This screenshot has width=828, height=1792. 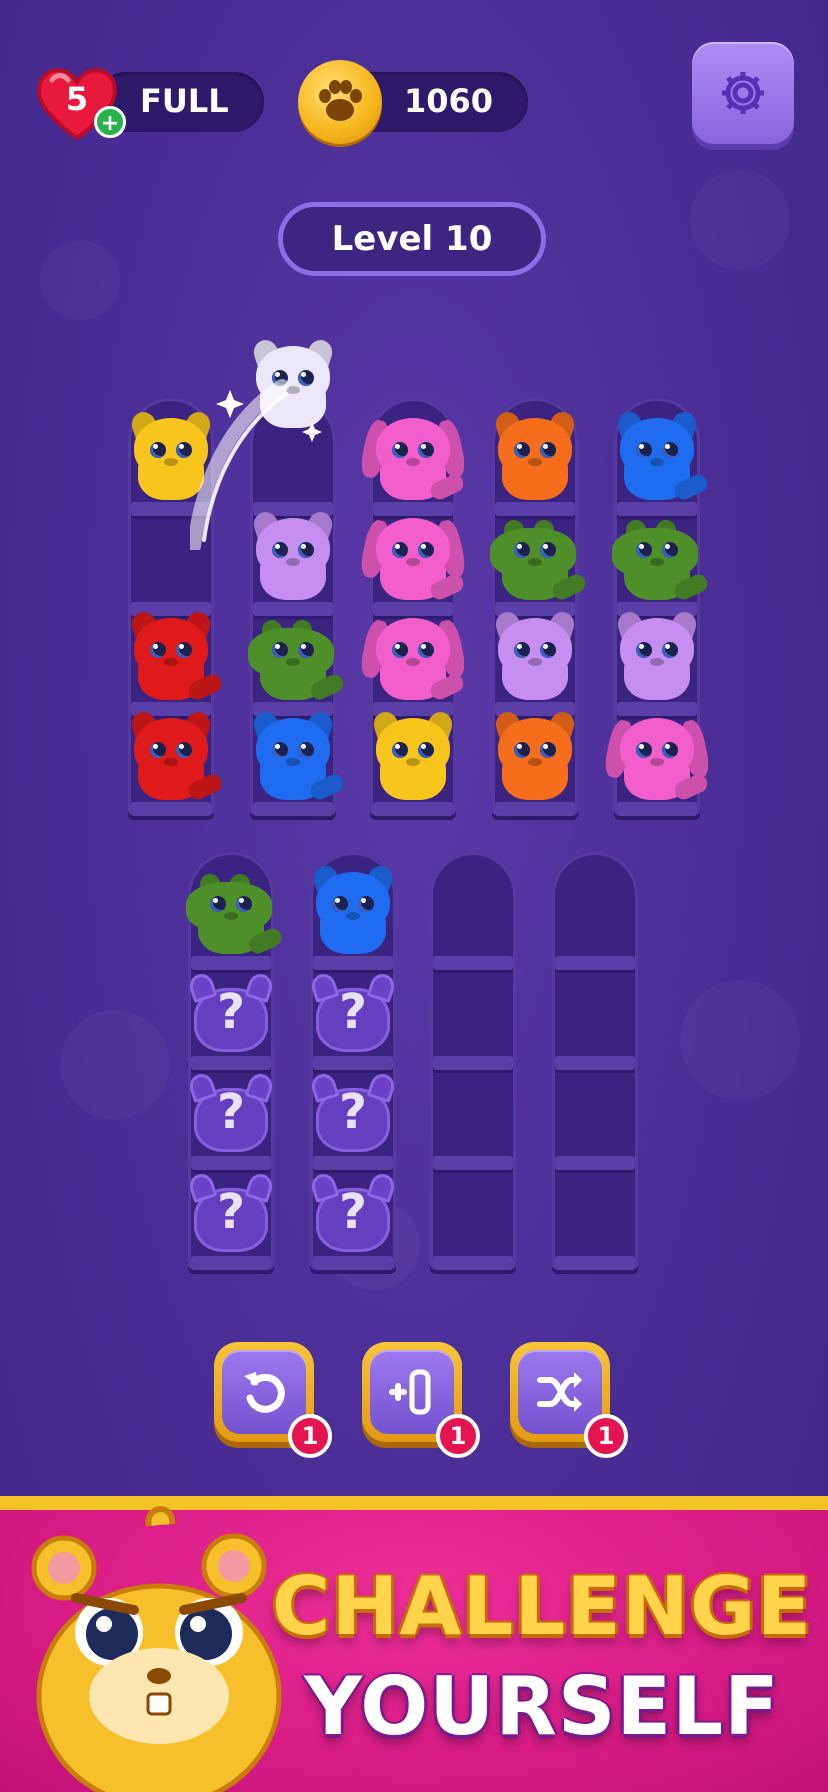 I want to click on add-shelf-booster-button: 1, so click(x=421, y=1400).